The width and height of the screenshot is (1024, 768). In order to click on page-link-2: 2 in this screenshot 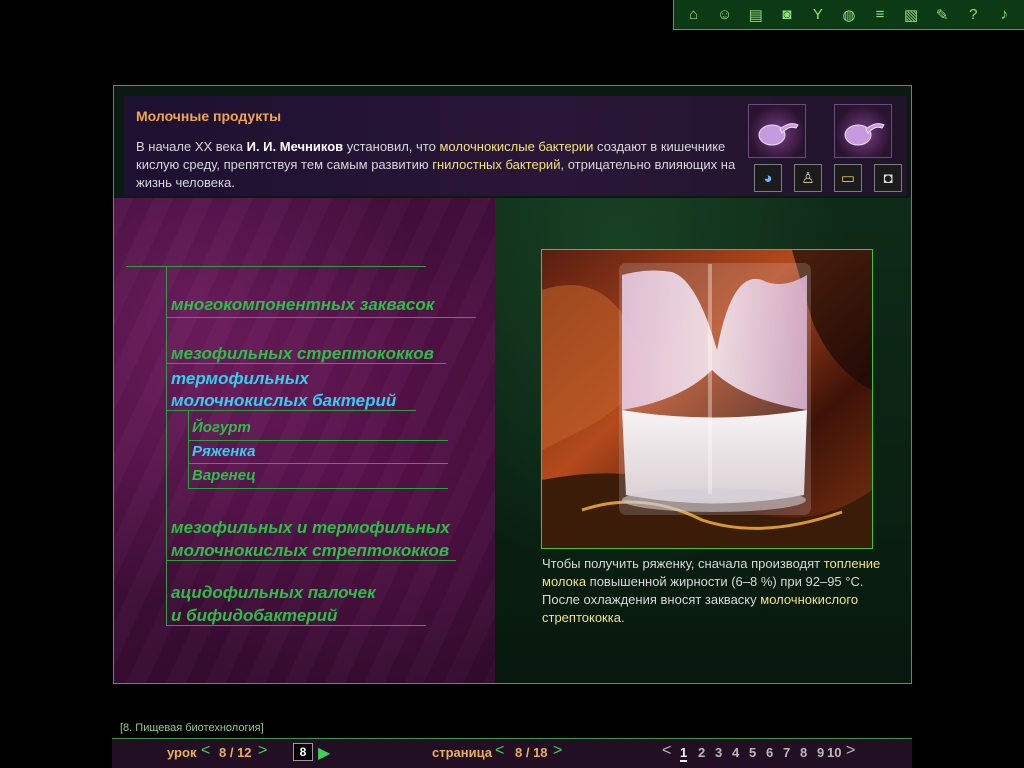, I will do `click(701, 752)`.